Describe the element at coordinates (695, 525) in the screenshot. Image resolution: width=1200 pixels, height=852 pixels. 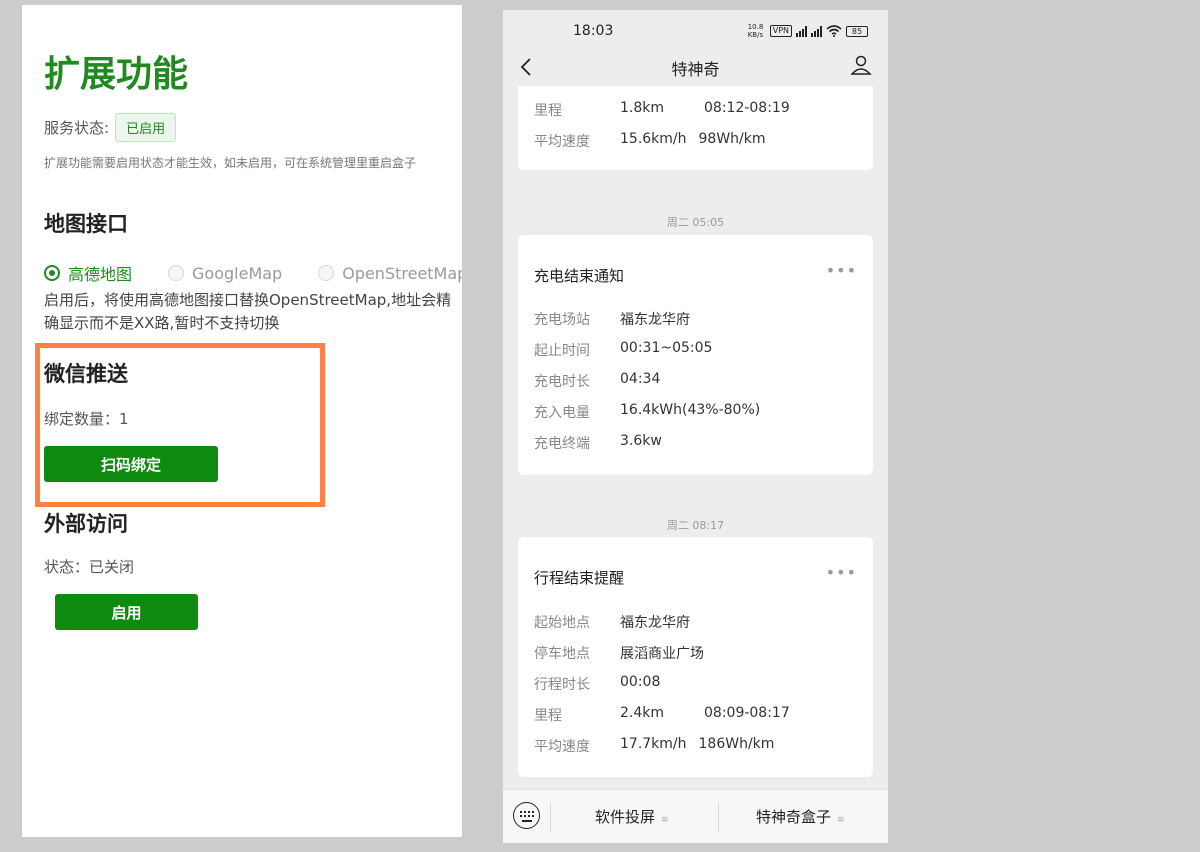
I see `message-timestamp: 周二 08:17` at that location.